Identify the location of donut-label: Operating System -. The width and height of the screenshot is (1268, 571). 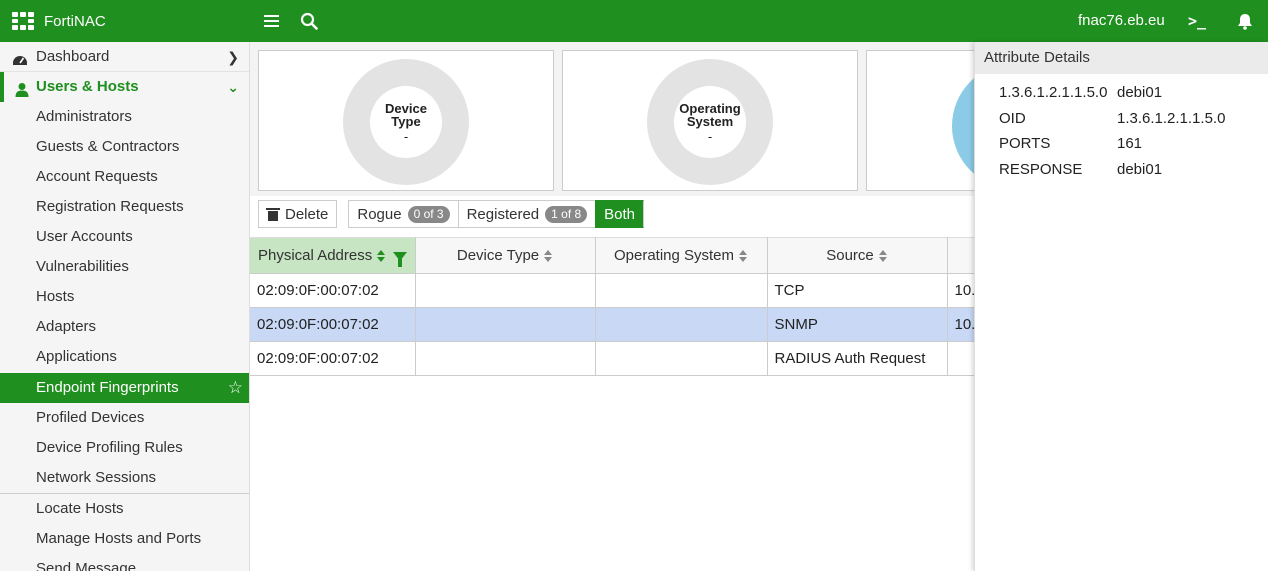
(710, 122).